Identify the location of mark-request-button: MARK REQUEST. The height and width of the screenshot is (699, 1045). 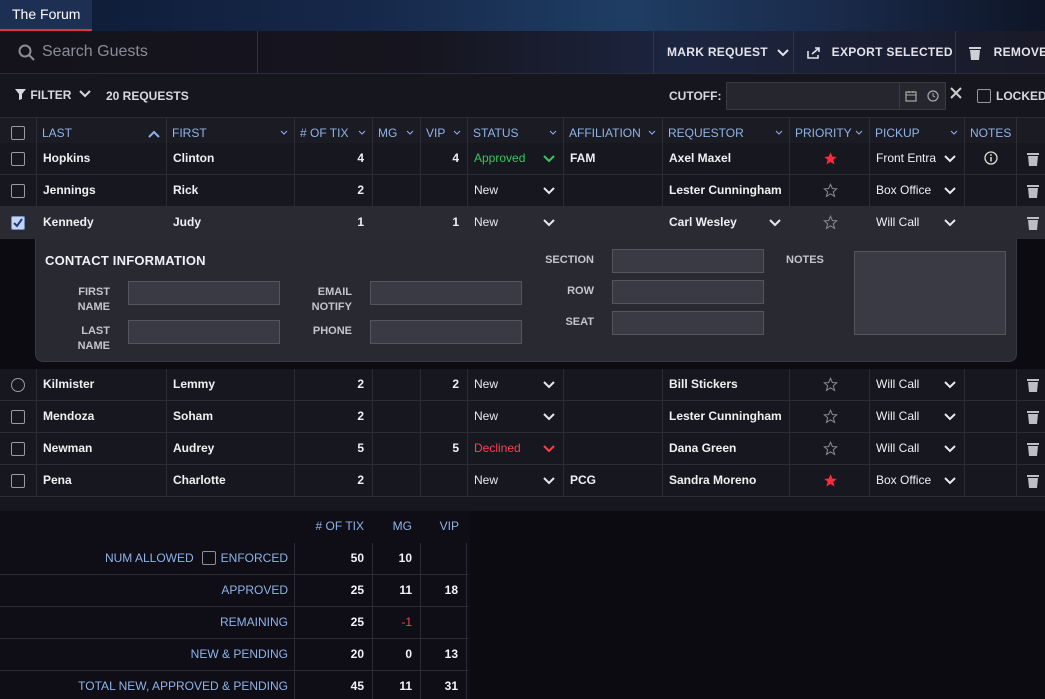
(723, 52).